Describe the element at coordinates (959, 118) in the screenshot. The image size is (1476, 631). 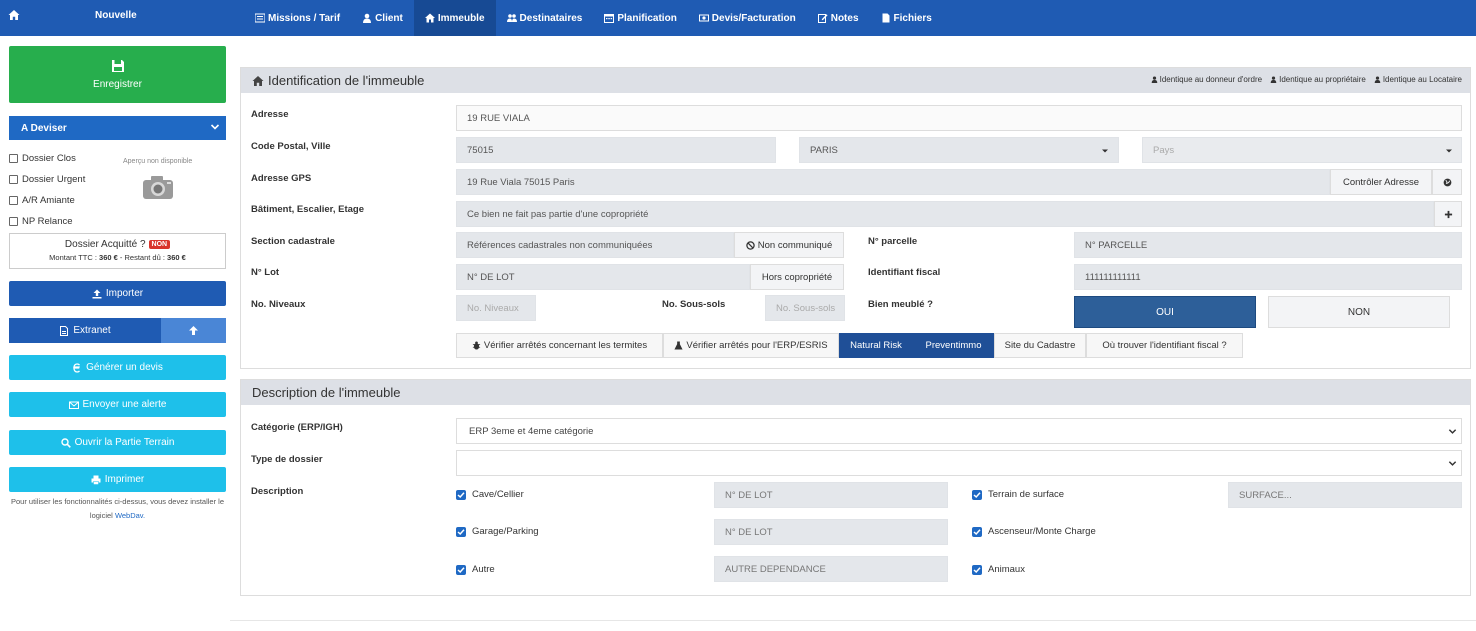
I see `adresse-textarea: 19 RUE VIALA` at that location.